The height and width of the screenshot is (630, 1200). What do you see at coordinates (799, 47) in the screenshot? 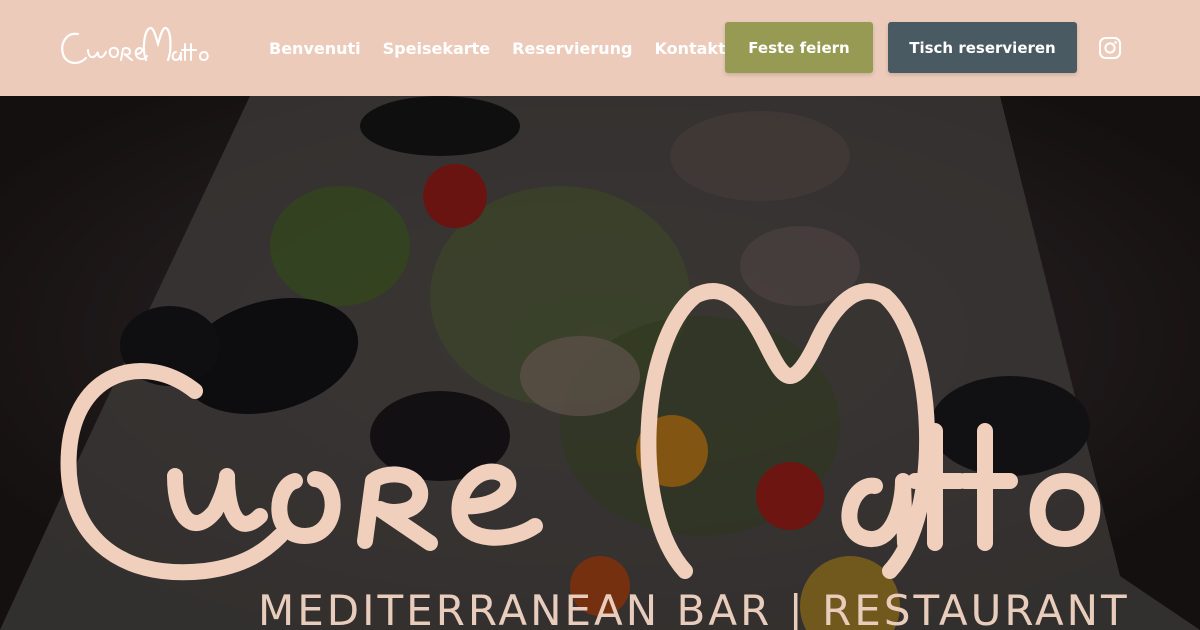
I see `feste-feiern-button: Feste feiern` at bounding box center [799, 47].